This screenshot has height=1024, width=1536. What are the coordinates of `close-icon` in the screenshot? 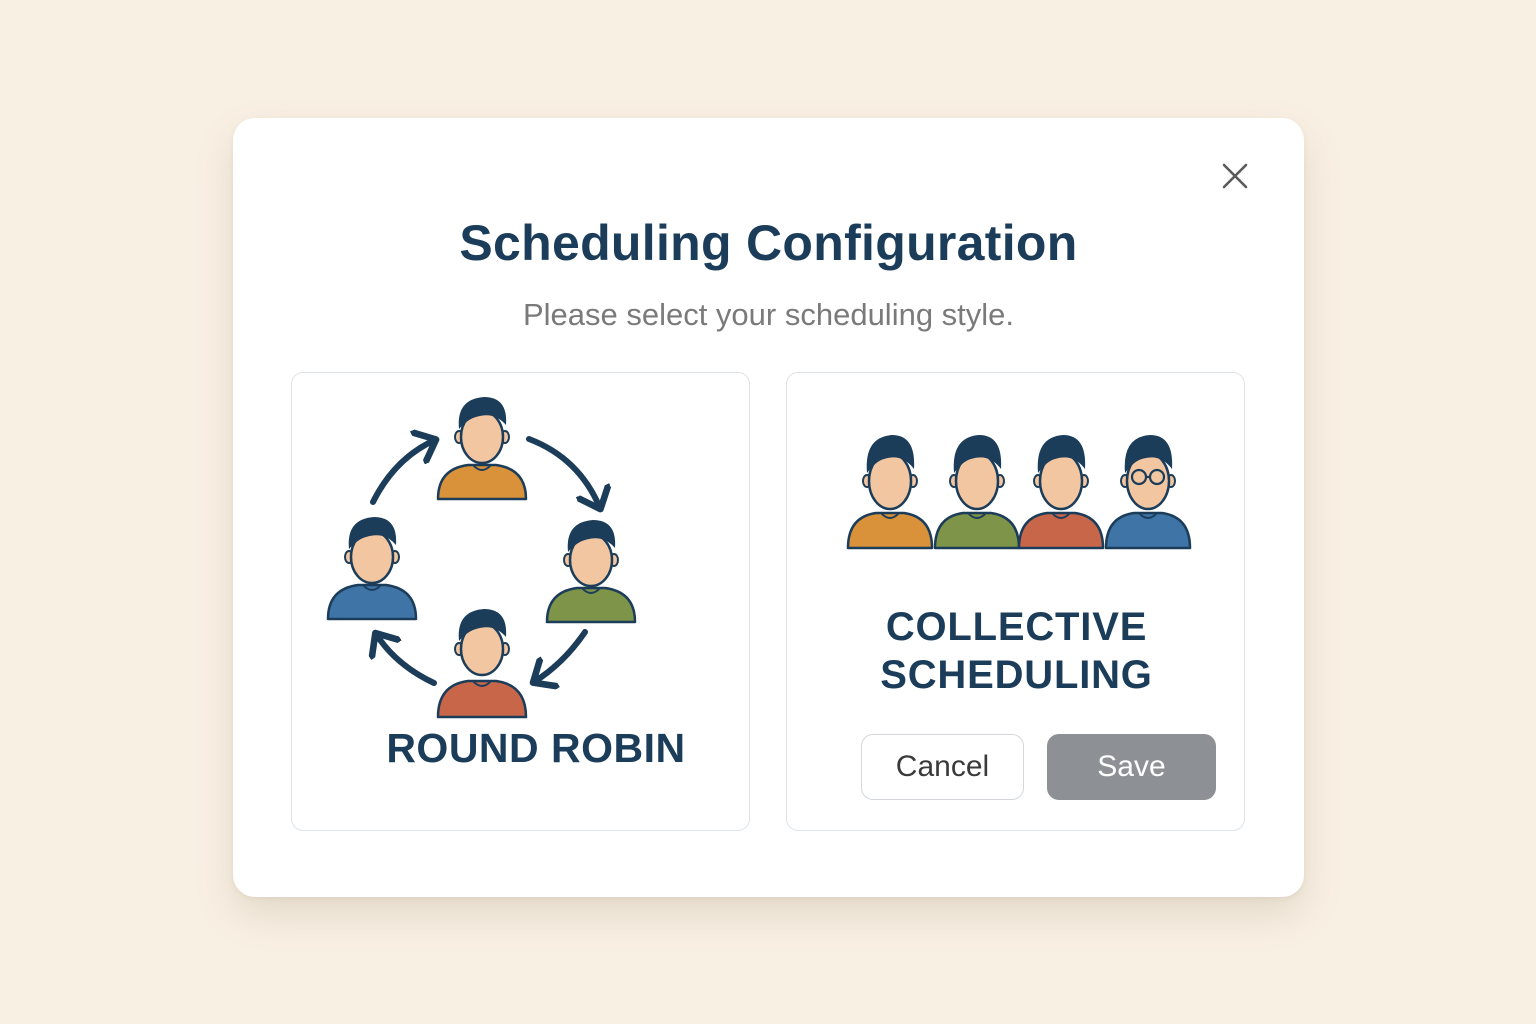 It's located at (1235, 176).